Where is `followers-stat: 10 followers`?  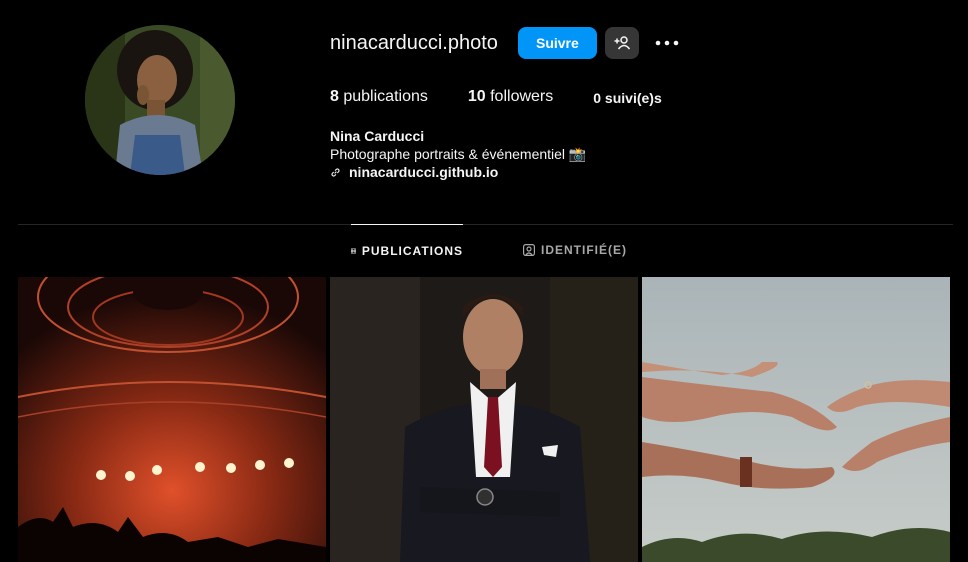
followers-stat: 10 followers is located at coordinates (510, 97).